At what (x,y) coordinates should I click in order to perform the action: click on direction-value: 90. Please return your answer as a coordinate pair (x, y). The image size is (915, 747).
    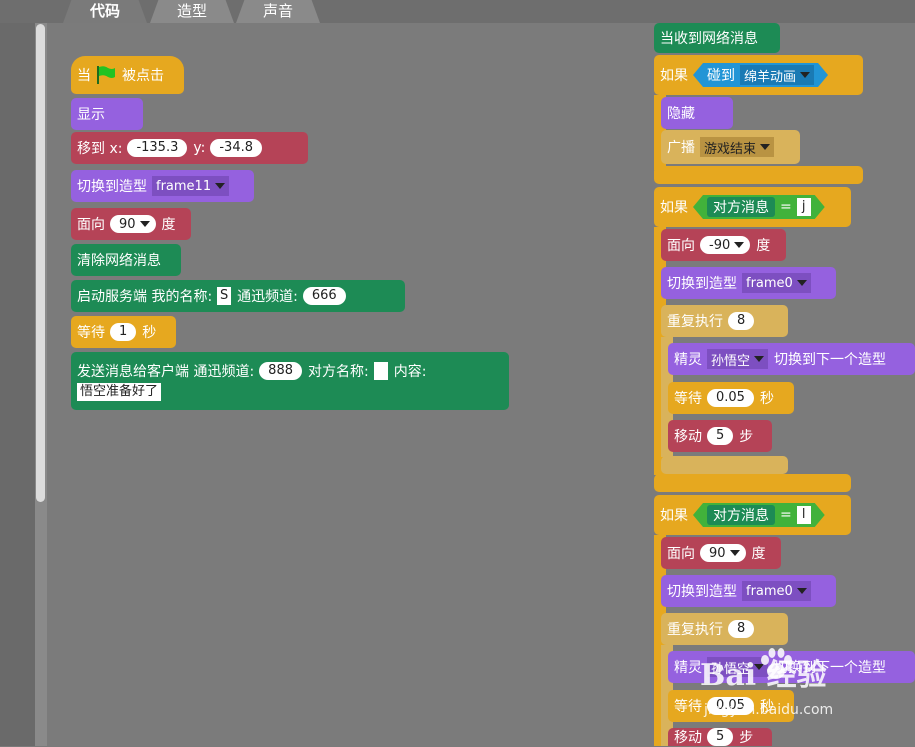
    Looking at the image, I should click on (717, 553).